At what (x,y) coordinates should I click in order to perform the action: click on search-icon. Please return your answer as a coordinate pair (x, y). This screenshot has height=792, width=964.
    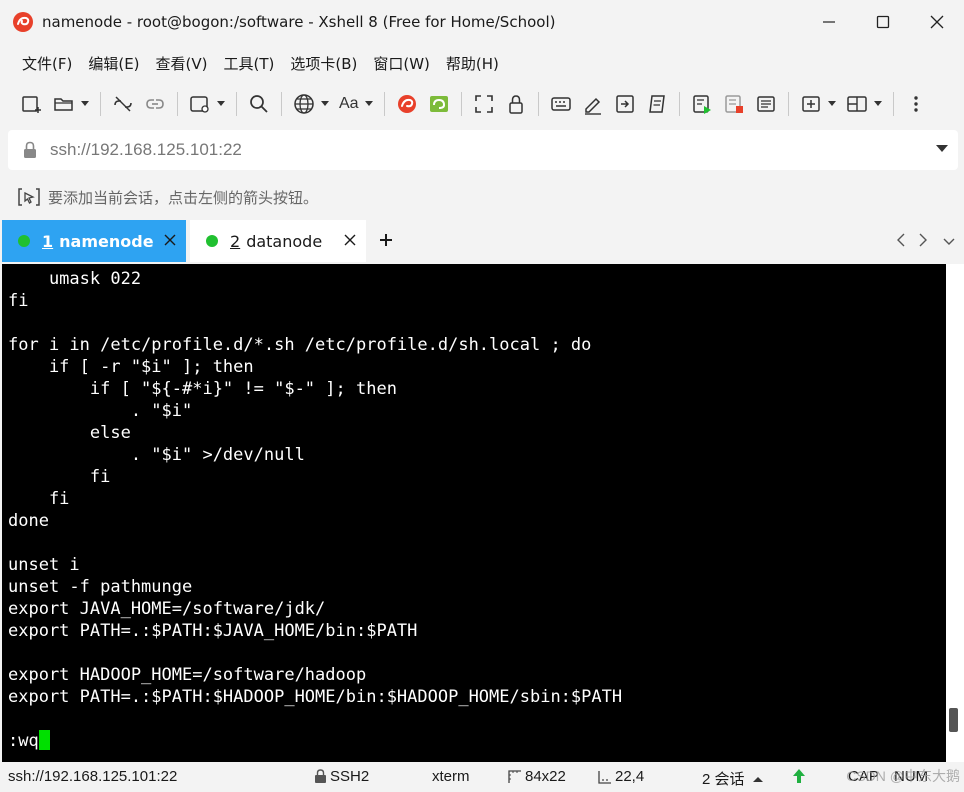
    Looking at the image, I should click on (259, 104).